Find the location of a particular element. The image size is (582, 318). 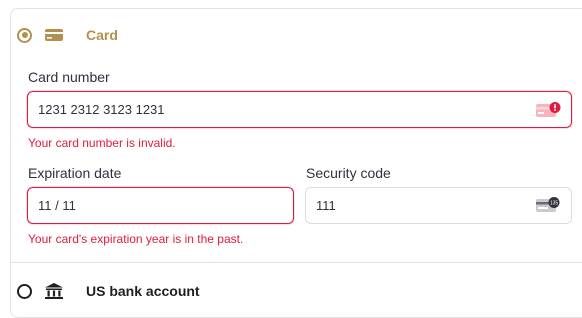

card-number-error: Your card number is invalid. is located at coordinates (102, 143).